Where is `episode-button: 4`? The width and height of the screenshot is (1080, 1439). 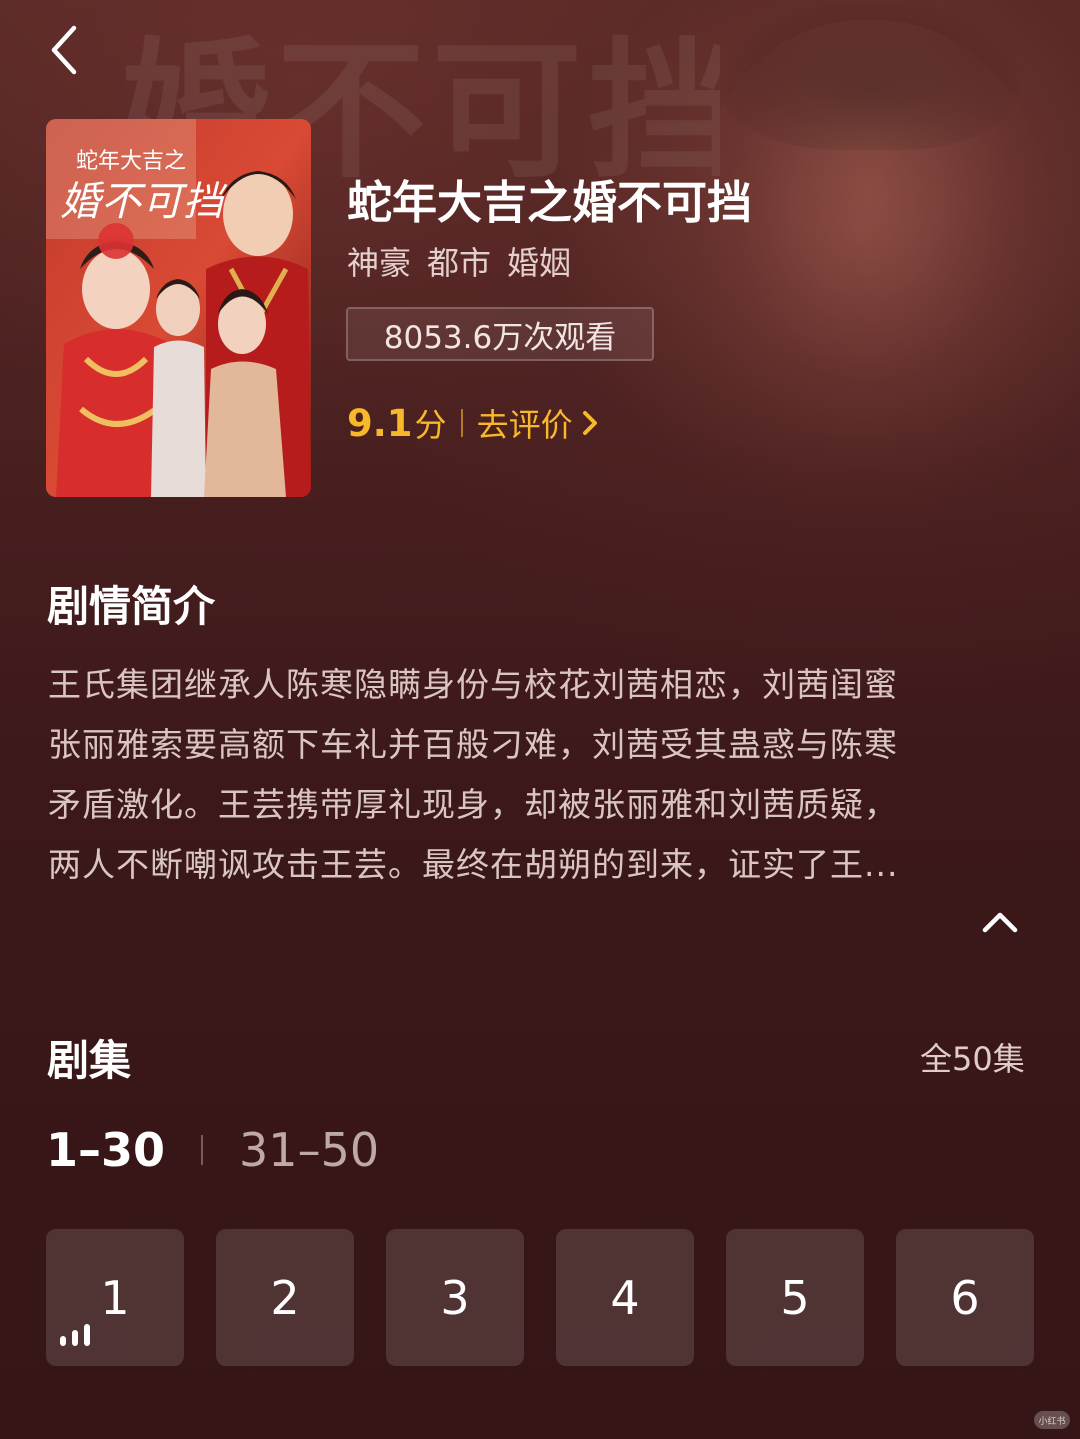
episode-button: 4 is located at coordinates (625, 1297).